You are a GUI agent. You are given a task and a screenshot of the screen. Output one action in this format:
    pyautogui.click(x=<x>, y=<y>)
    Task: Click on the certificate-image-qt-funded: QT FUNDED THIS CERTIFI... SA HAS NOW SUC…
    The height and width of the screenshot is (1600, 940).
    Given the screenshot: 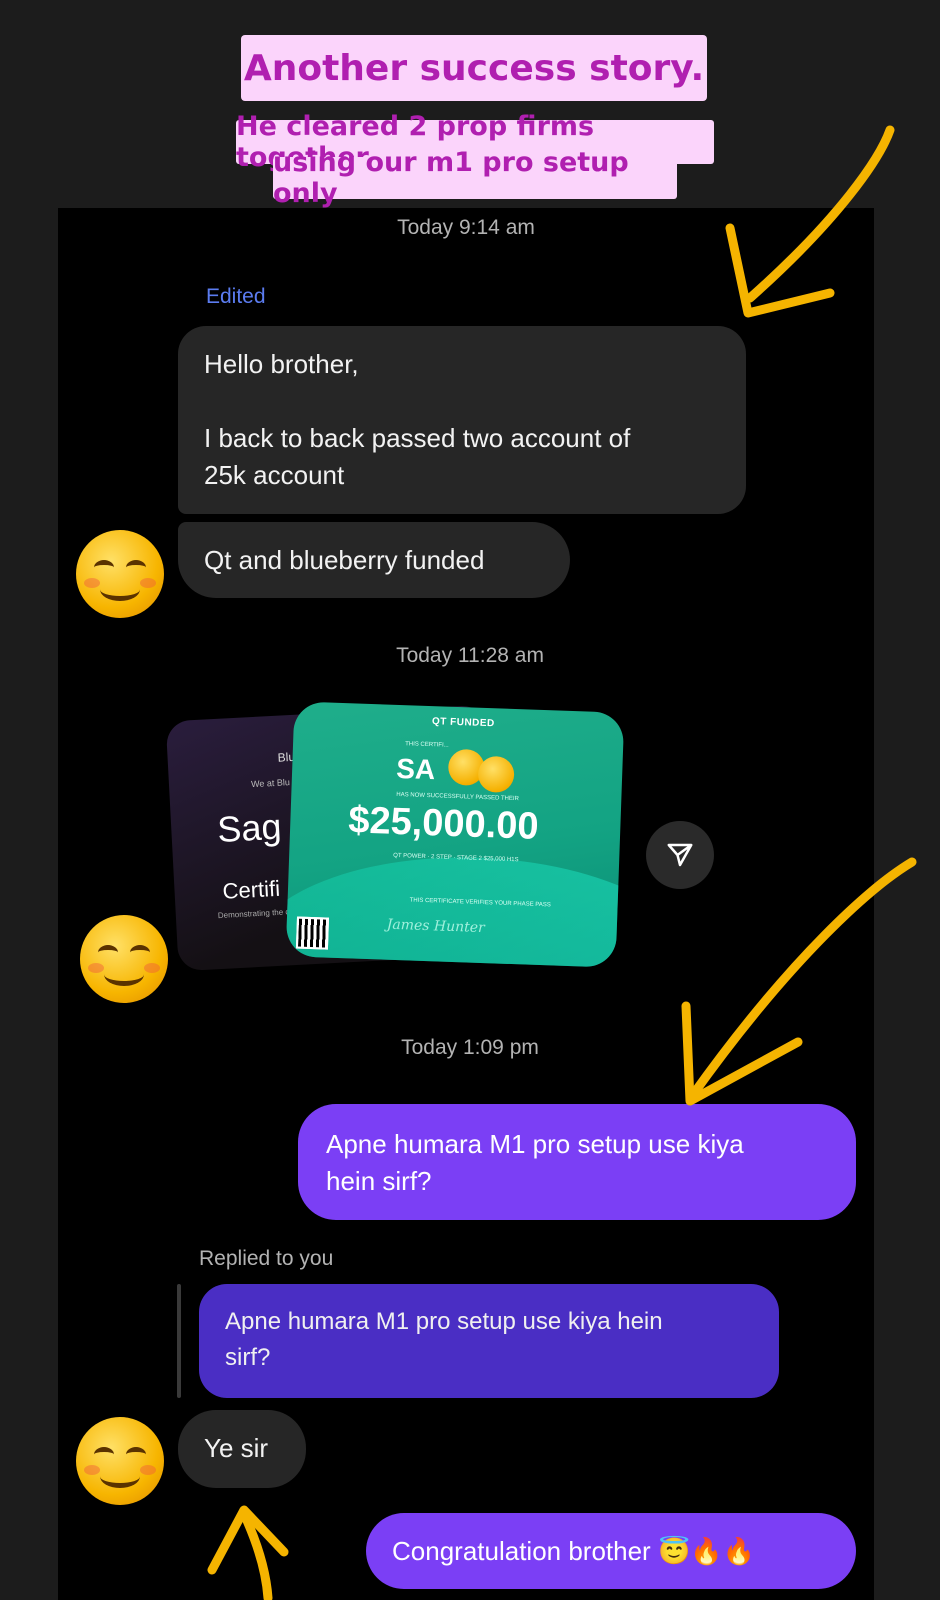 What is the action you would take?
    pyautogui.click(x=455, y=834)
    